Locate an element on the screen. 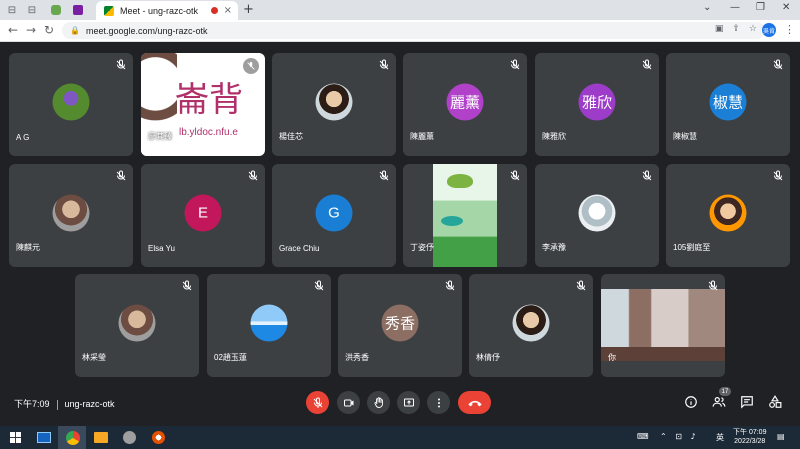  participant-tile: 林倩伃 is located at coordinates (531, 325).